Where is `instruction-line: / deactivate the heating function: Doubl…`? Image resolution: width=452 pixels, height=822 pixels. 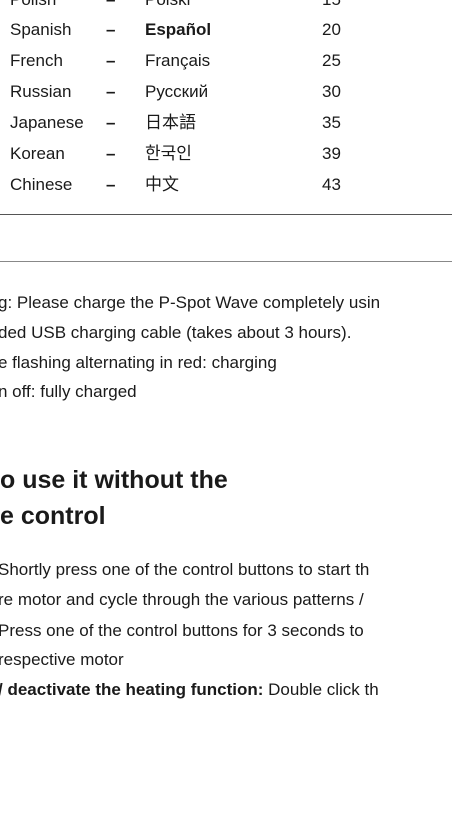 instruction-line: / deactivate the heating function: Doubl… is located at coordinates (189, 690).